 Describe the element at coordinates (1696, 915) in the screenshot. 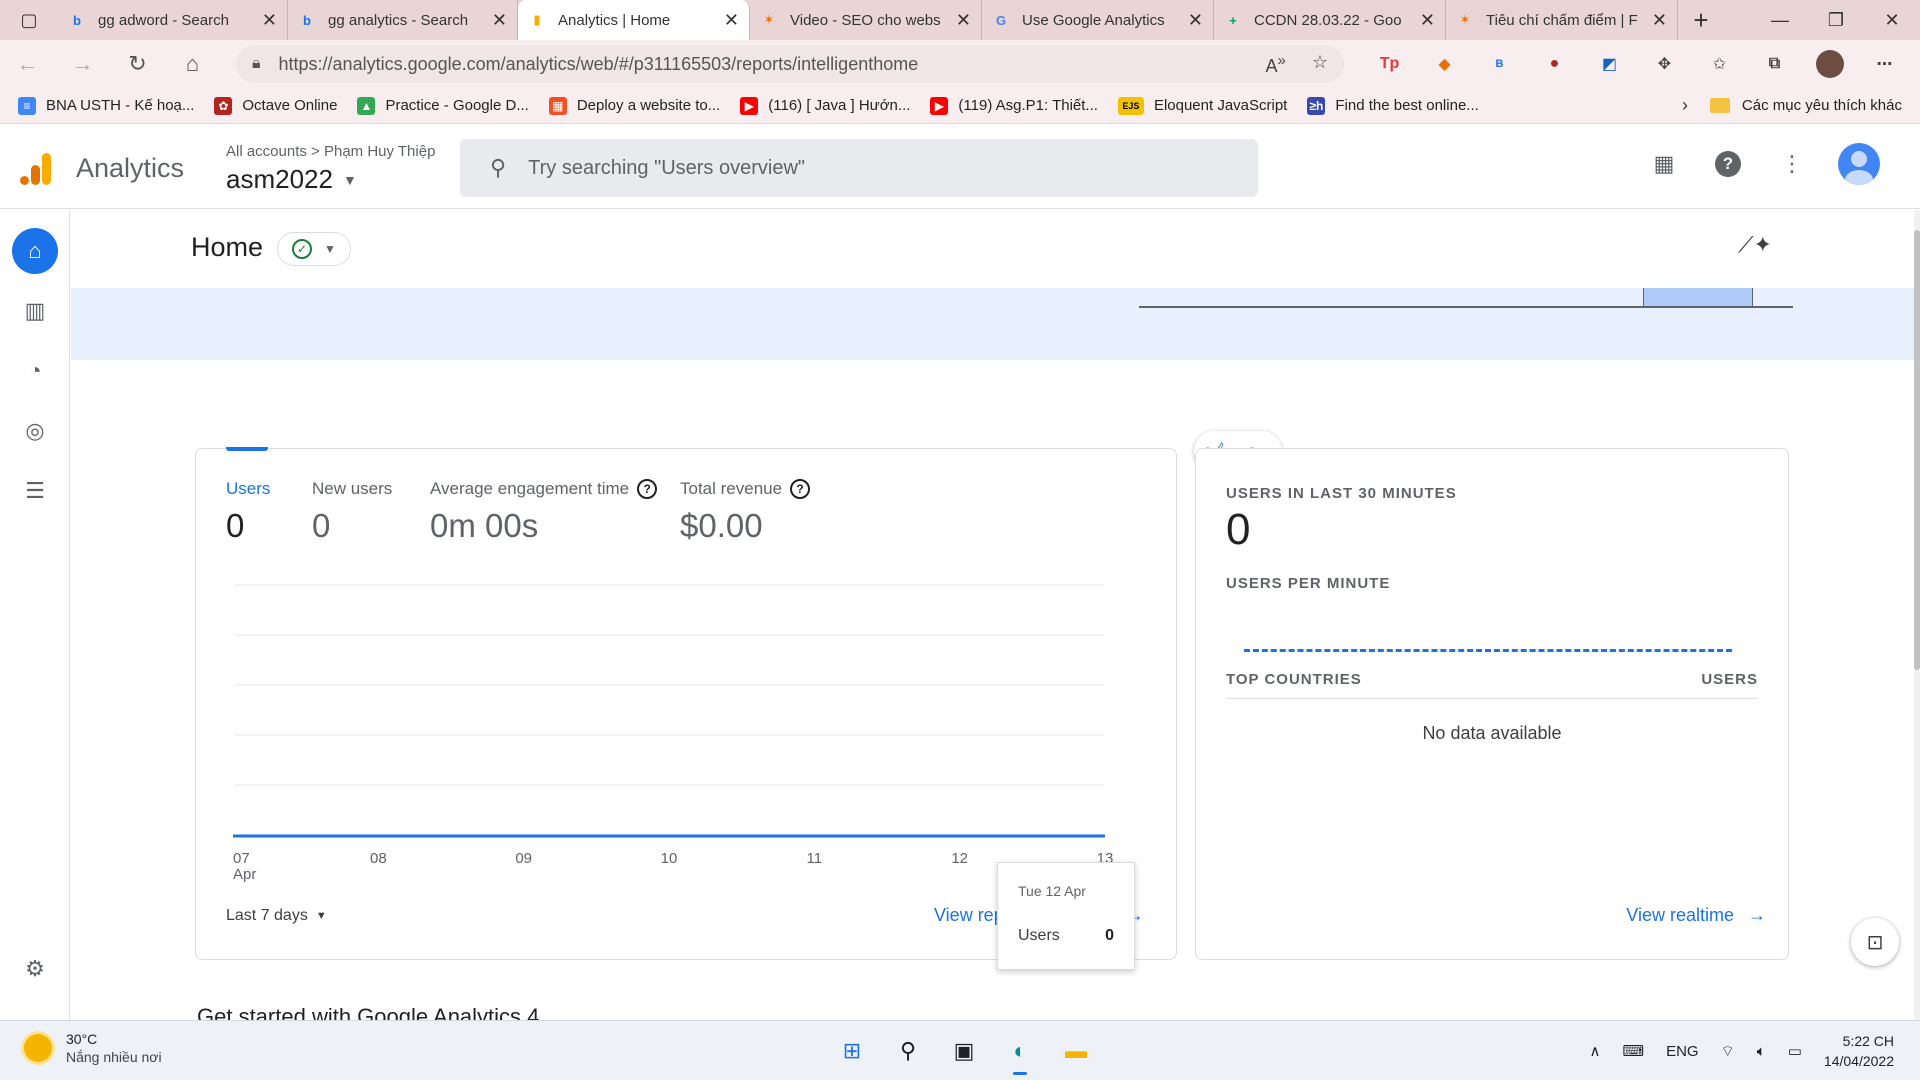

I see `view-realtime-link: View realtime →` at that location.